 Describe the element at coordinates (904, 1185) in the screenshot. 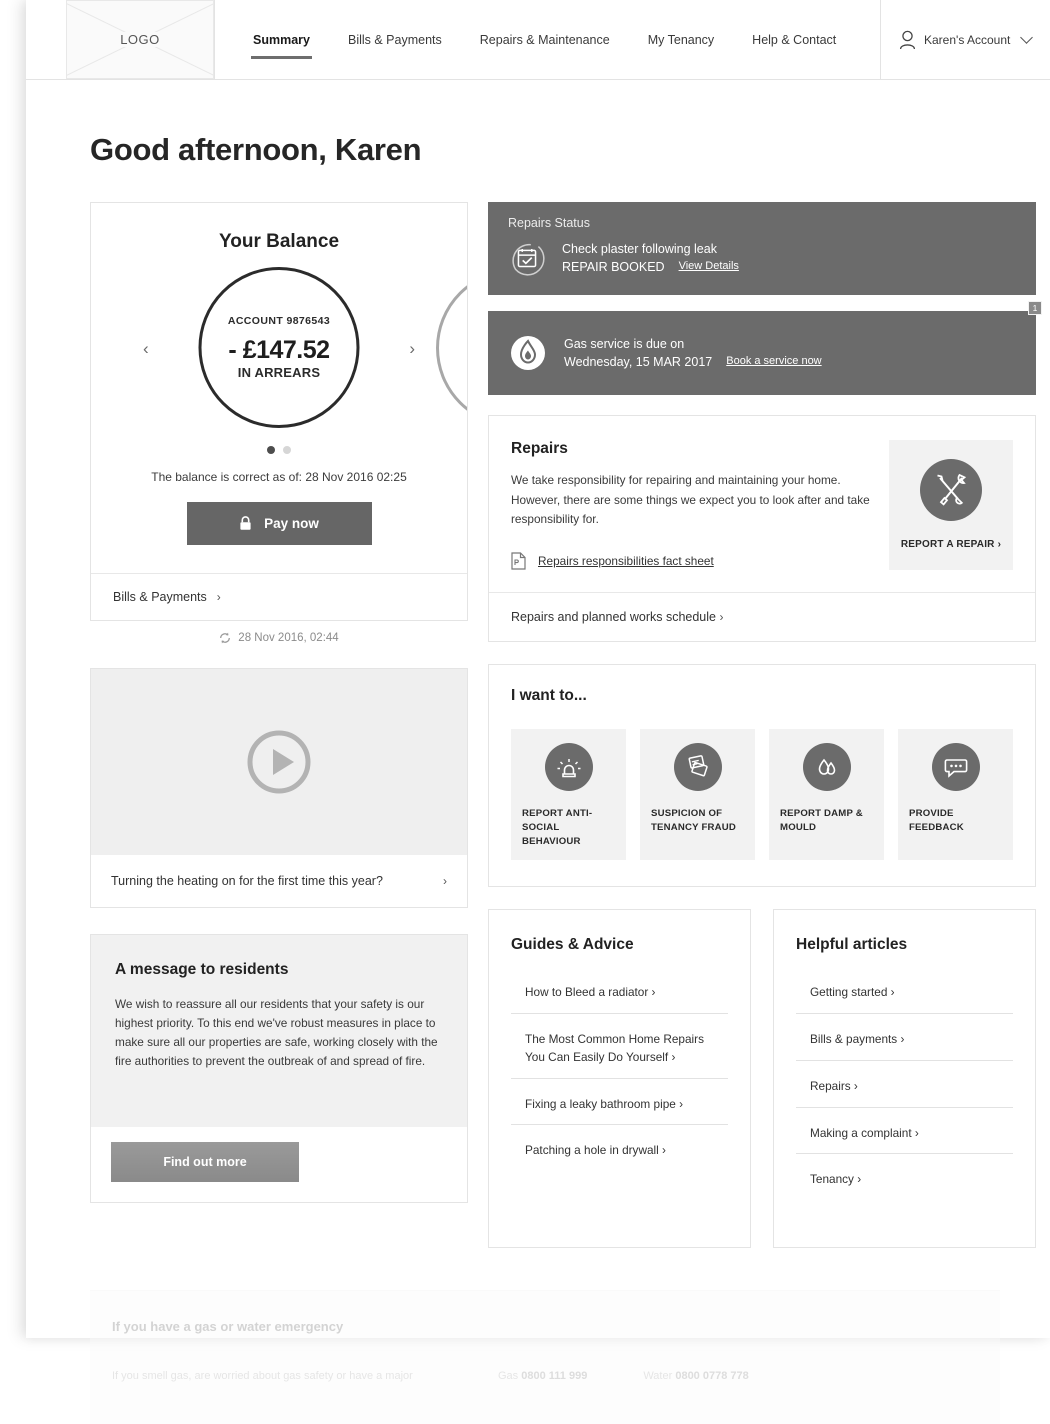

I see `list-item: Tenancy ›` at that location.